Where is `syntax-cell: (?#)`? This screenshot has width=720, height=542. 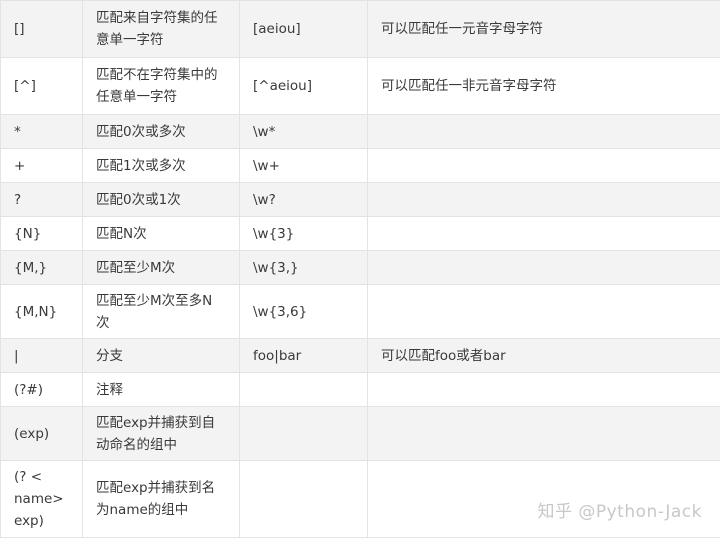
syntax-cell: (?#) is located at coordinates (41, 389).